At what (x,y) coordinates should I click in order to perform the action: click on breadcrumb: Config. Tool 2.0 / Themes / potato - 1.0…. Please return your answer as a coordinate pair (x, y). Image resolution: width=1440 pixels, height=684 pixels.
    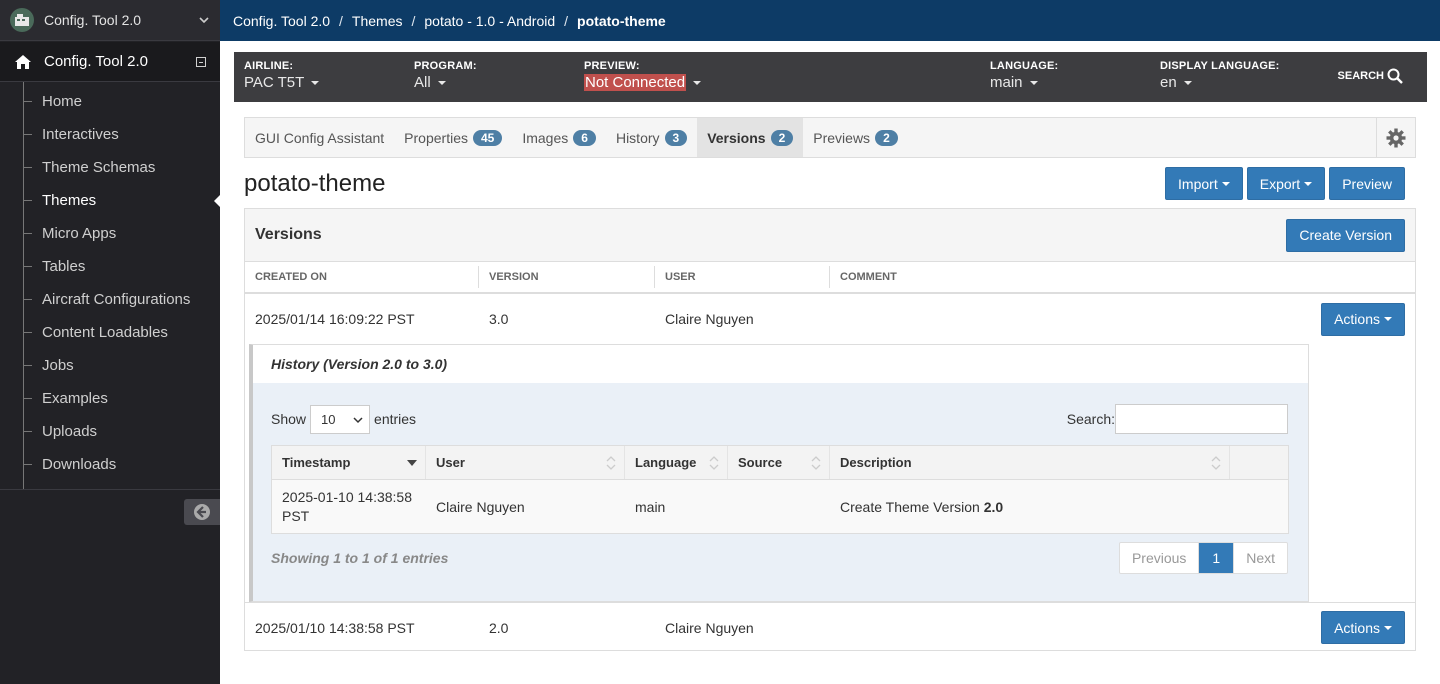
    Looking at the image, I should click on (830, 20).